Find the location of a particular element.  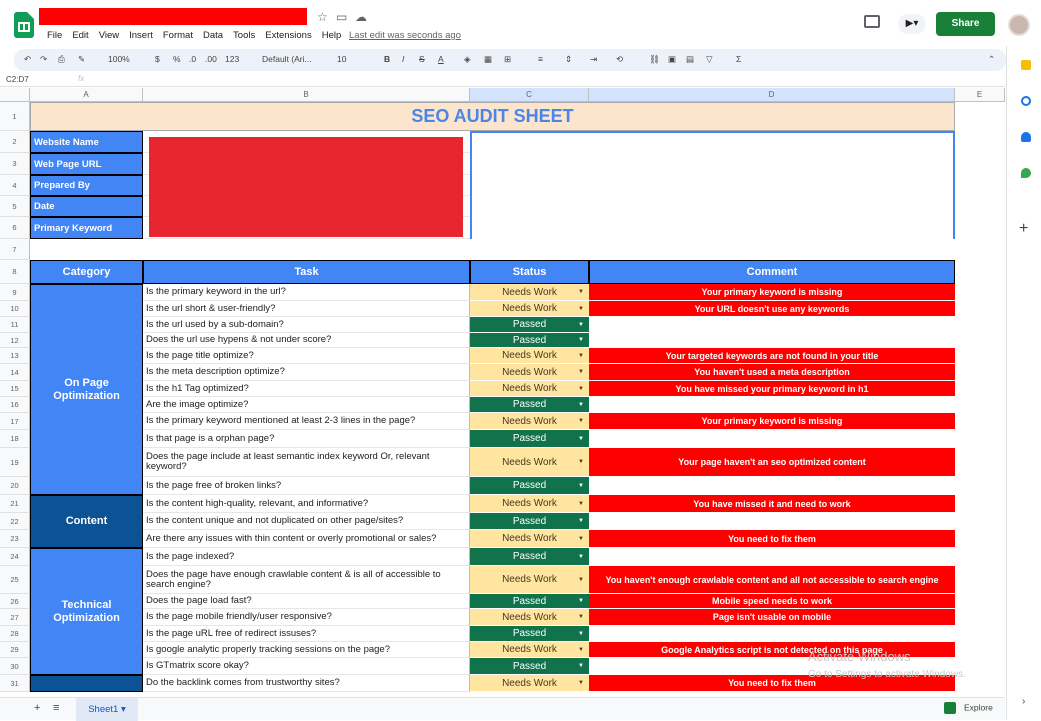

menu-file: File is located at coordinates (54, 35).